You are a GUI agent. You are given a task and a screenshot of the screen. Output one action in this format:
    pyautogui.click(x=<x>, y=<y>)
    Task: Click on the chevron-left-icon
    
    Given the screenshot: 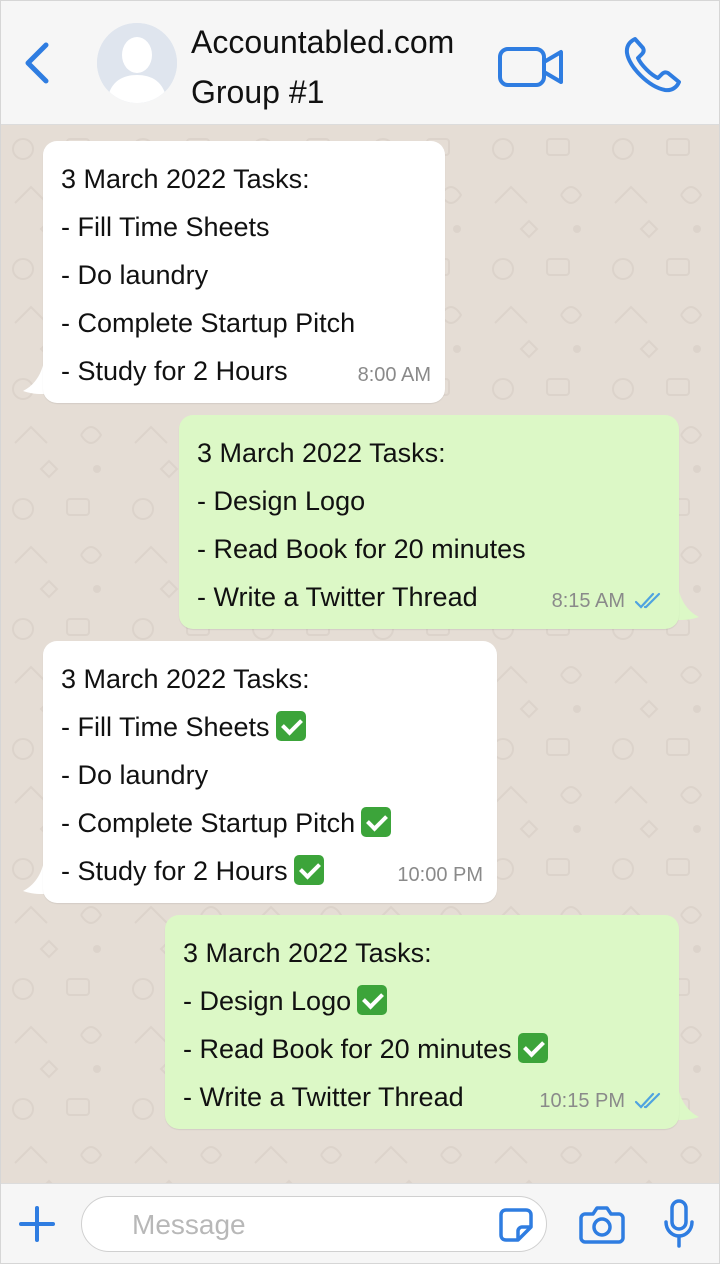 What is the action you would take?
    pyautogui.click(x=37, y=63)
    